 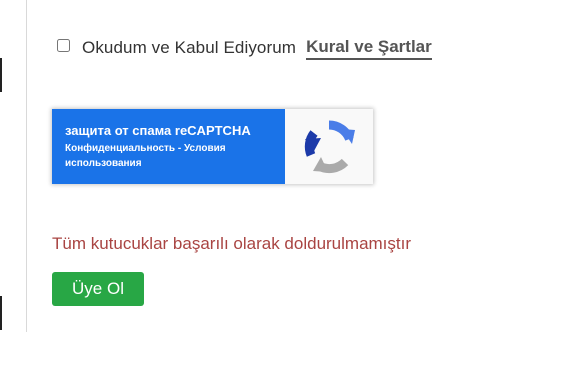 What do you see at coordinates (98, 289) in the screenshot?
I see `register-button: Üye Ol` at bounding box center [98, 289].